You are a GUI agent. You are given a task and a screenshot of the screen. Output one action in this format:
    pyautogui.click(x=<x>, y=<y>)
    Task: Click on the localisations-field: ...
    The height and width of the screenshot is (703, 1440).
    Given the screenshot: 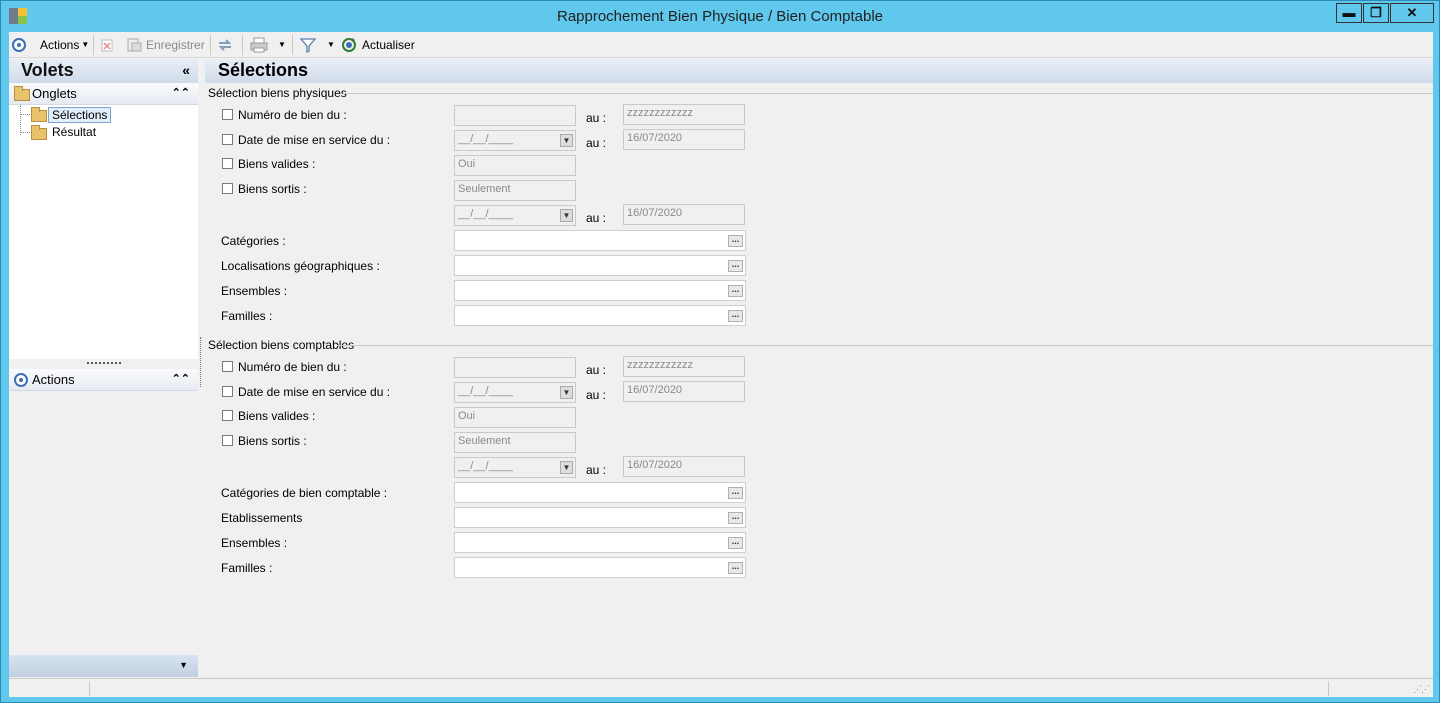 What is the action you would take?
    pyautogui.click(x=600, y=265)
    